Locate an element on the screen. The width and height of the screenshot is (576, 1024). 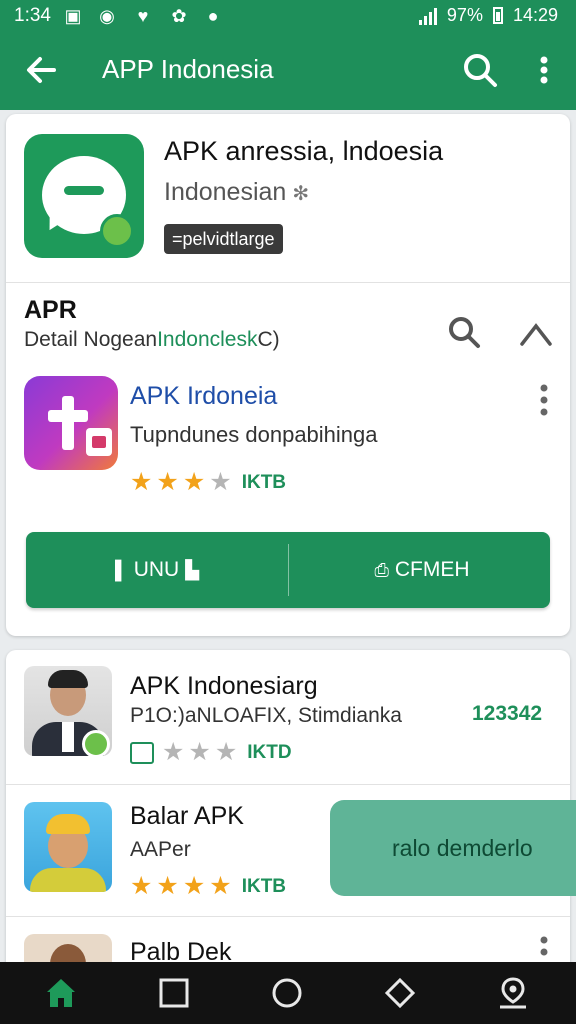
gallery-icon: ▣ is located at coordinates (73, 16).